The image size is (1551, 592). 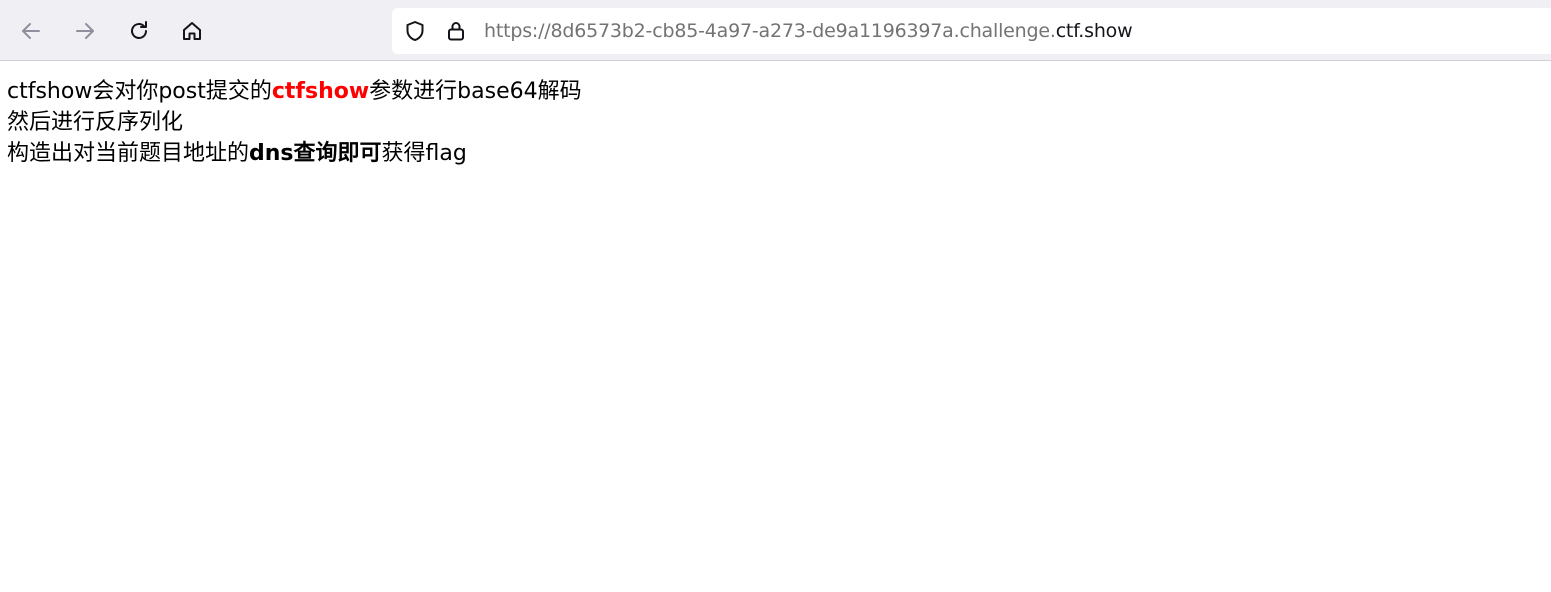 I want to click on line3-text-before: 构造出对当前题目地址的, so click(x=128, y=153).